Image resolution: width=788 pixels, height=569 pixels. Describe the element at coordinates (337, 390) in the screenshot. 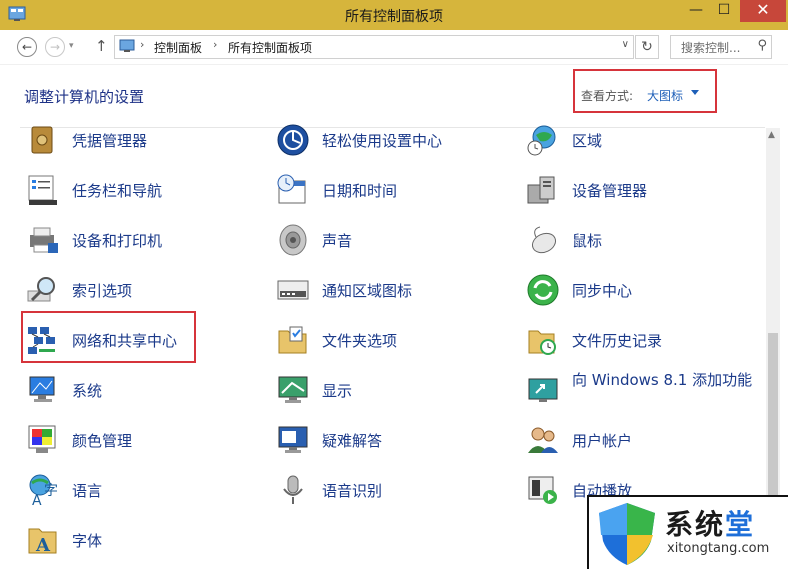

I see `item-label: 显示` at that location.